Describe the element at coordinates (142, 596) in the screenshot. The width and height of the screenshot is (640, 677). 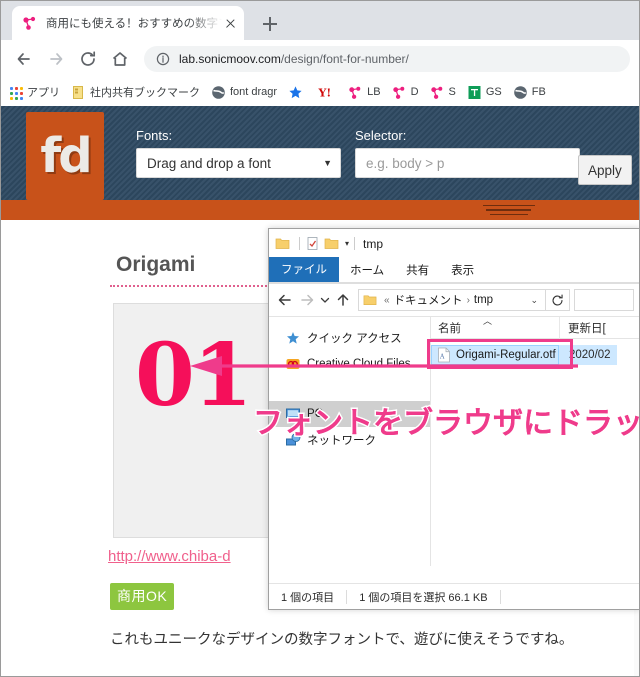
I see `status-badge: 商用OK` at that location.